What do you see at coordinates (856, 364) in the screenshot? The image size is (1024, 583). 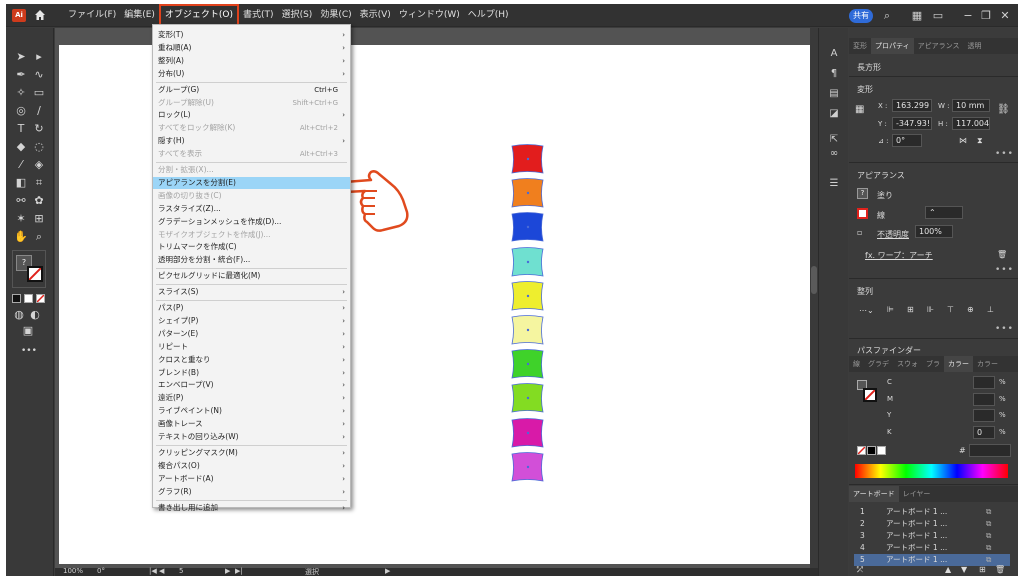 I see `tab-stroke: 線` at bounding box center [856, 364].